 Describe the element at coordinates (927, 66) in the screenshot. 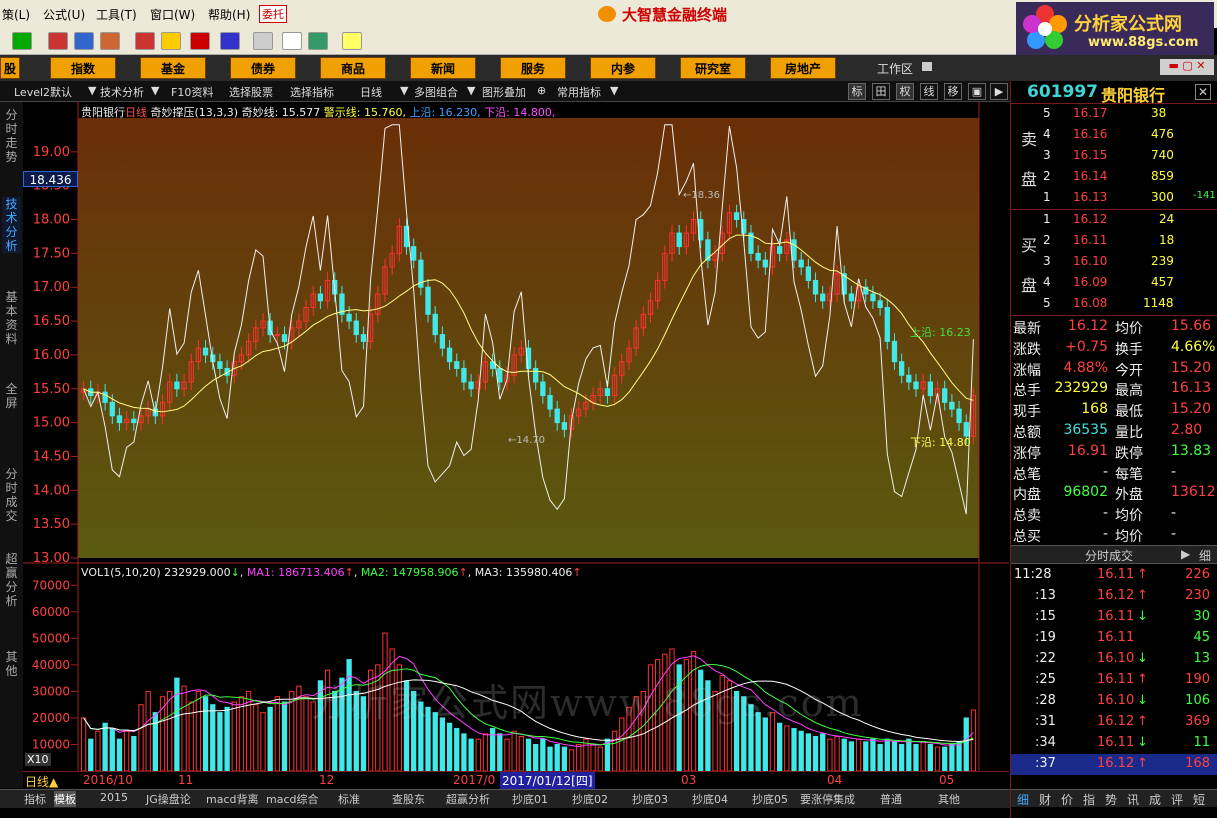

I see `dropdown-icon` at that location.